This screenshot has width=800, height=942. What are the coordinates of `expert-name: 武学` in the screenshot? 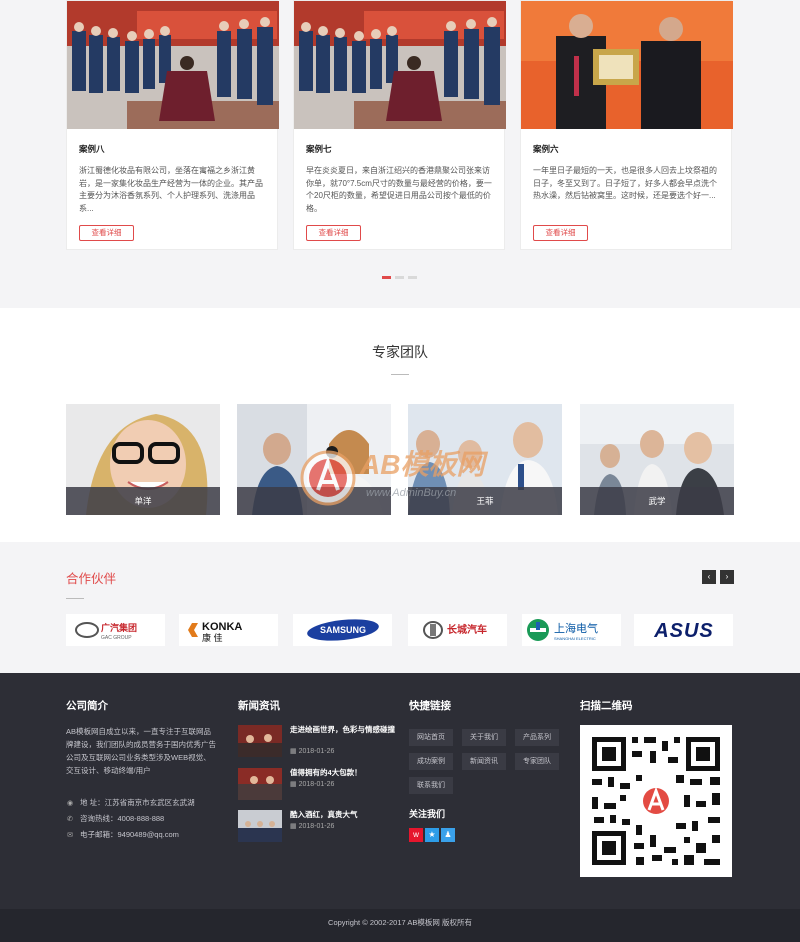 It's located at (657, 501).